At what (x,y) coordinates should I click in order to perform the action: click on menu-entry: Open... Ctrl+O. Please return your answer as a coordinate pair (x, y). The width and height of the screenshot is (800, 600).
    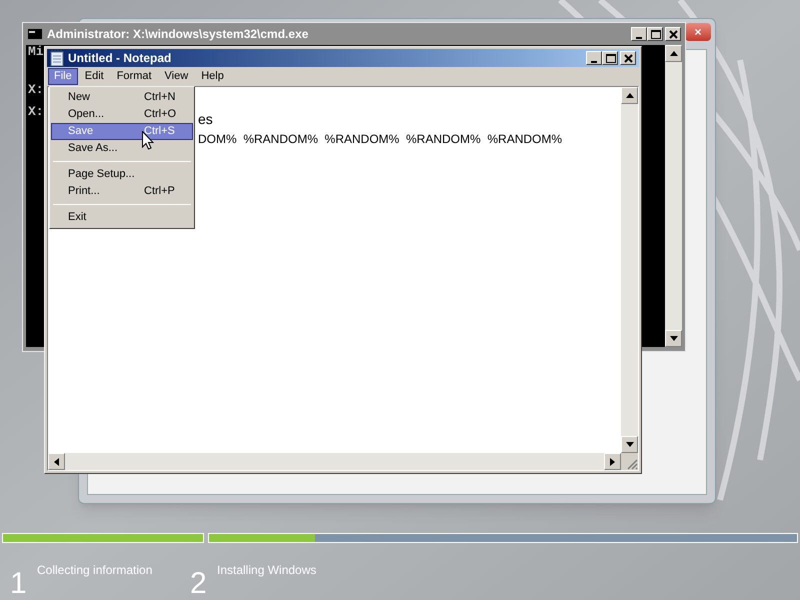
    Looking at the image, I should click on (122, 114).